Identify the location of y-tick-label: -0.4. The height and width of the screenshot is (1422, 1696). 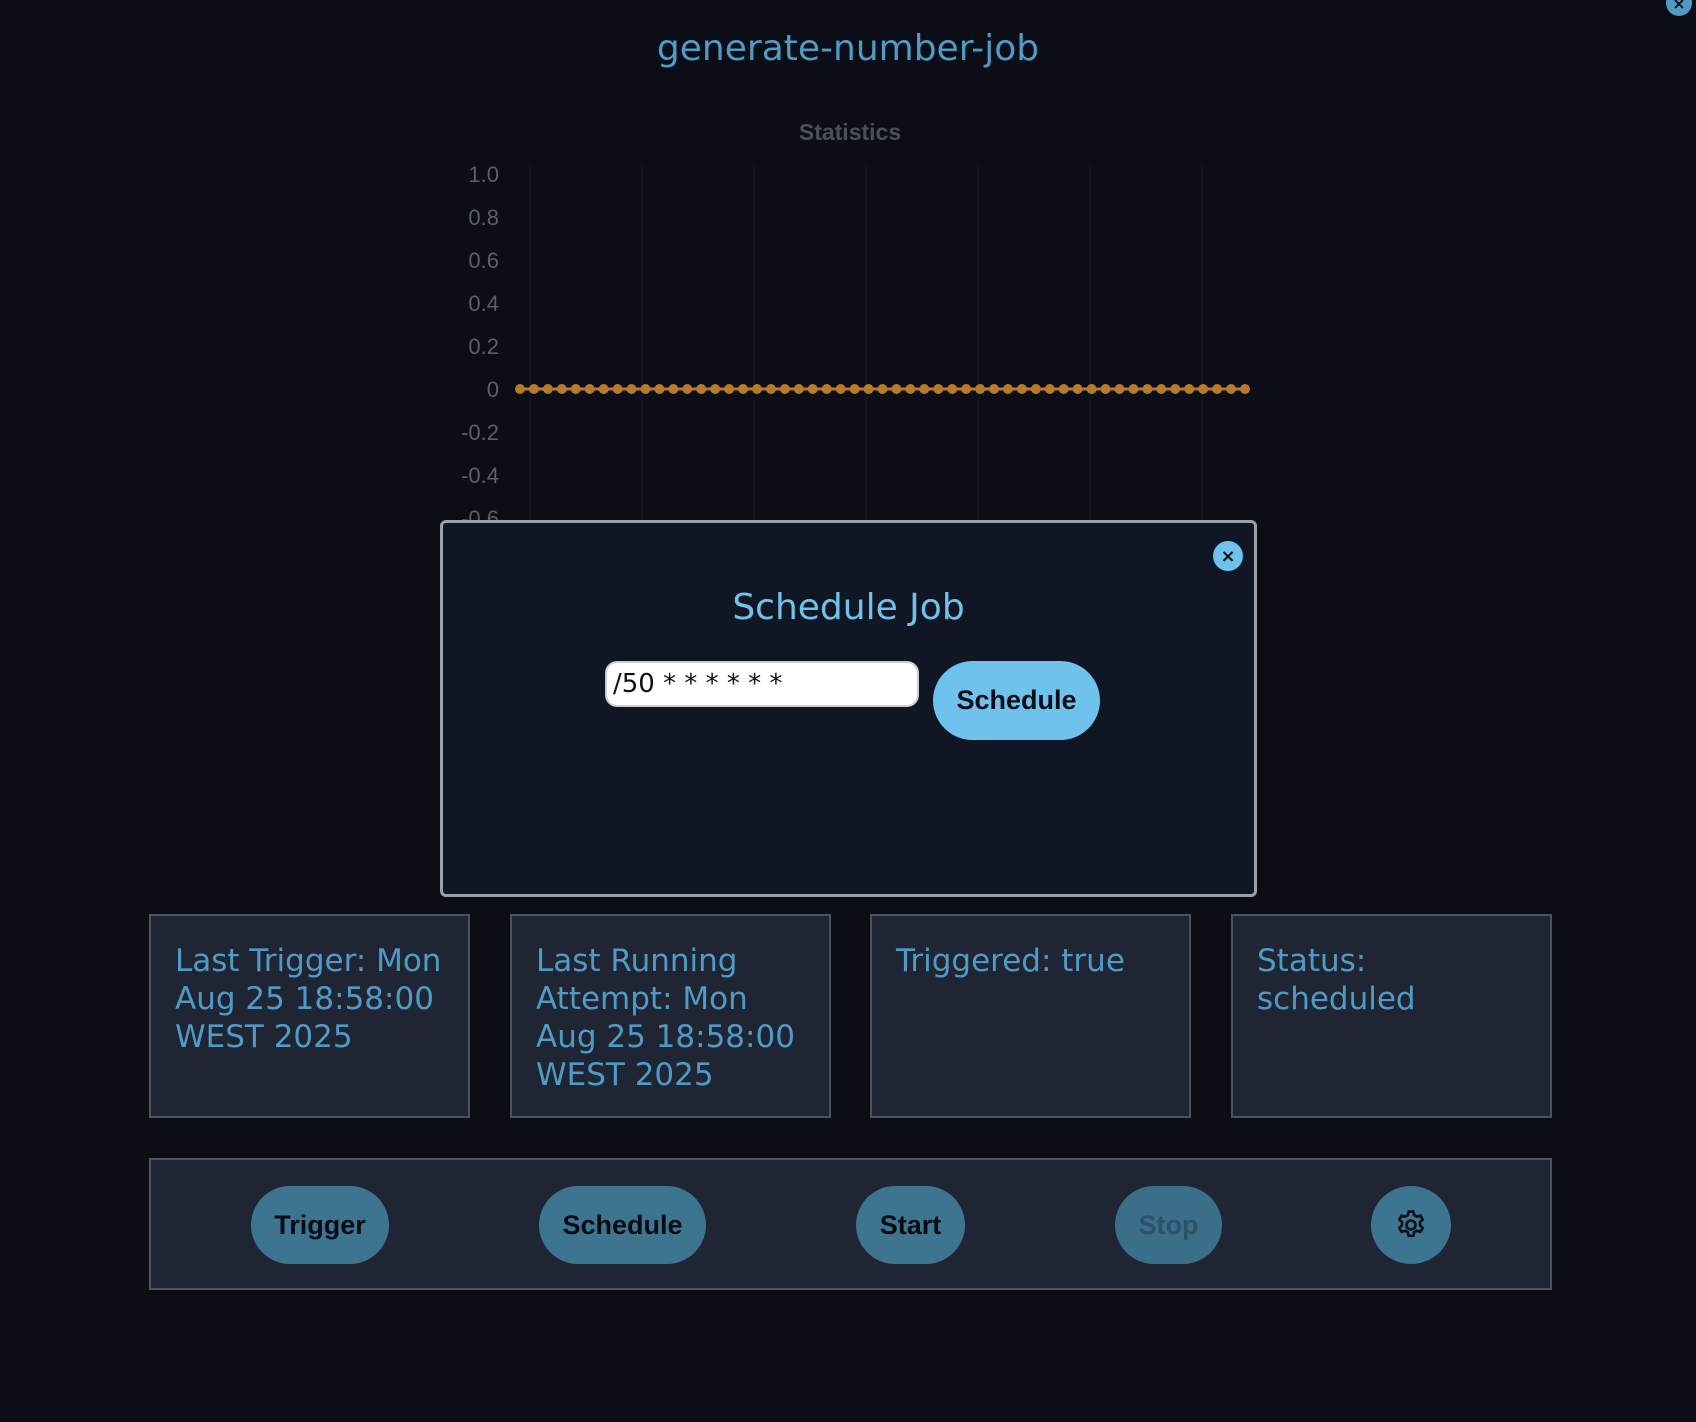
(480, 475).